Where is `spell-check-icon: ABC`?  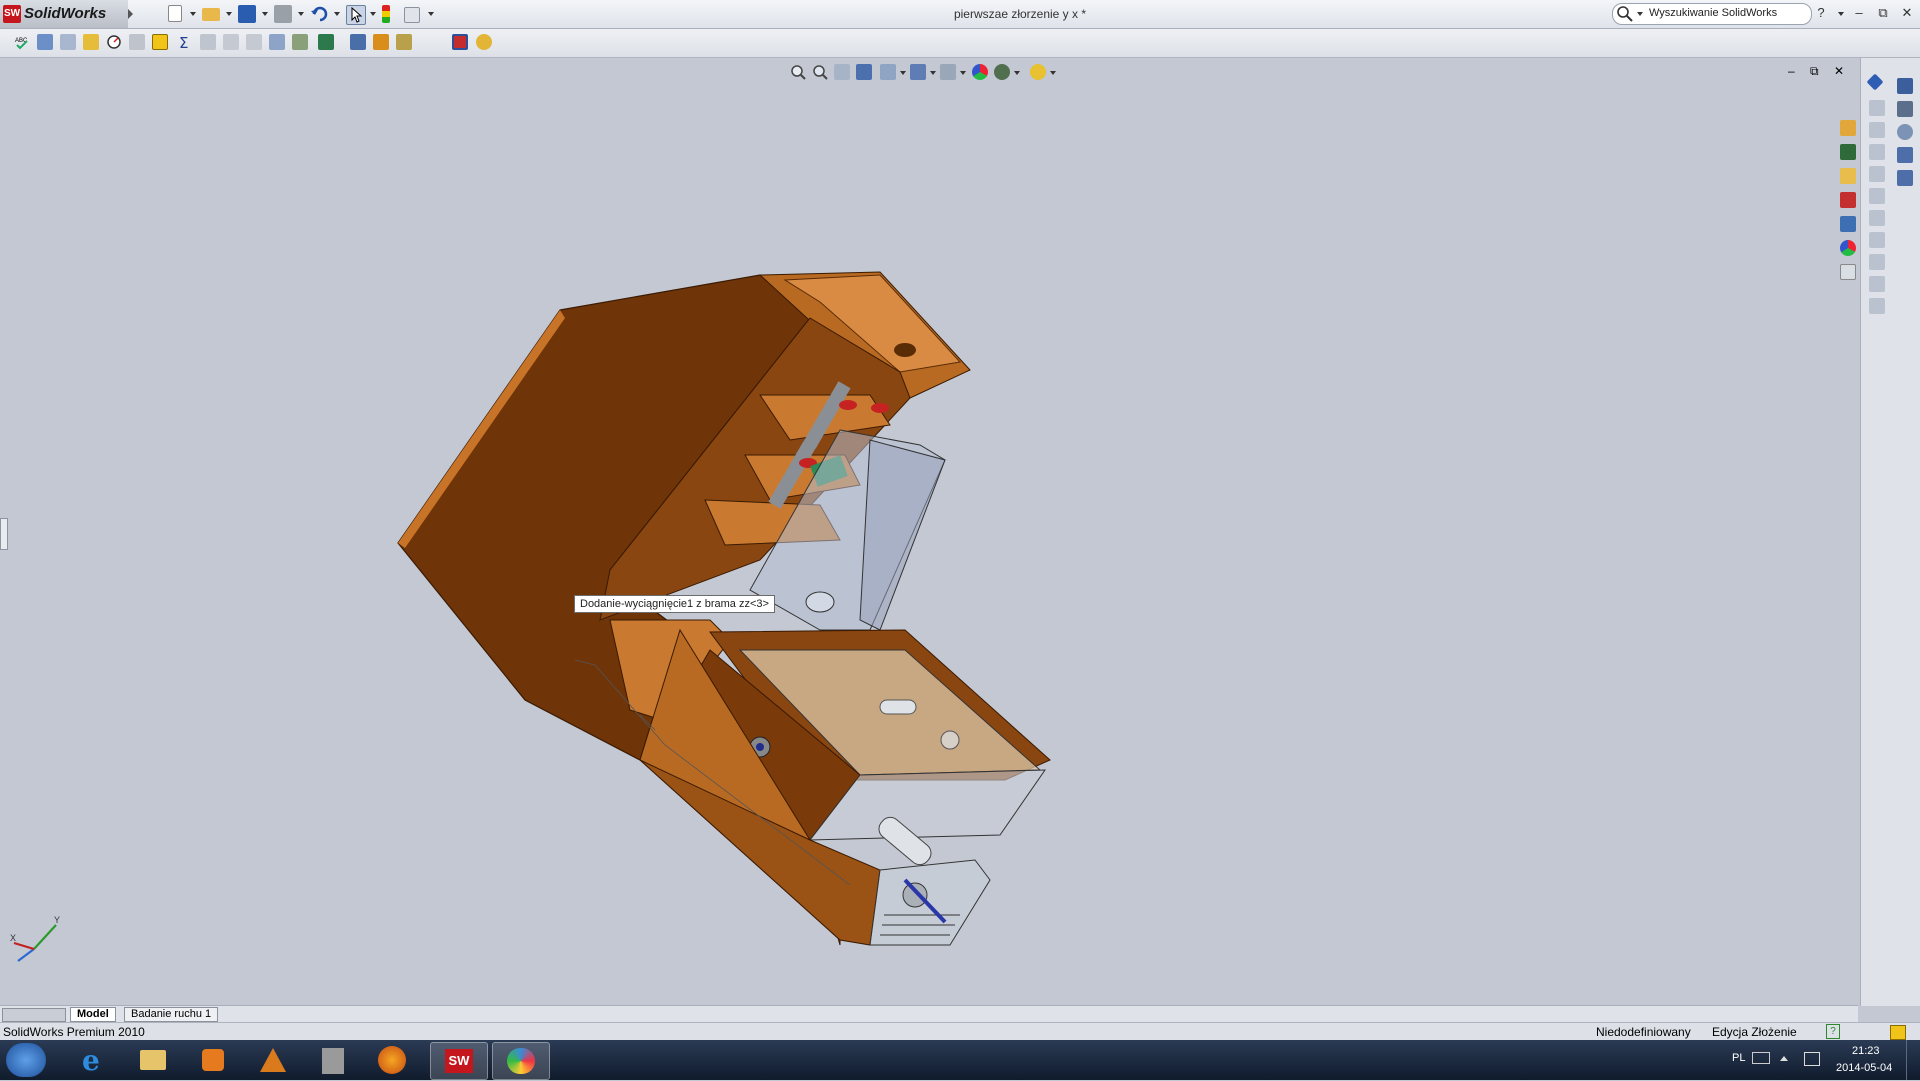 spell-check-icon: ABC is located at coordinates (22, 42).